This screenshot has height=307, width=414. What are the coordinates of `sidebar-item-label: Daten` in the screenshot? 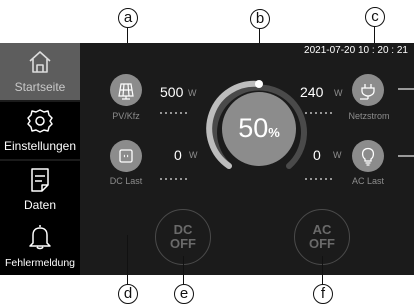 It's located at (40, 205).